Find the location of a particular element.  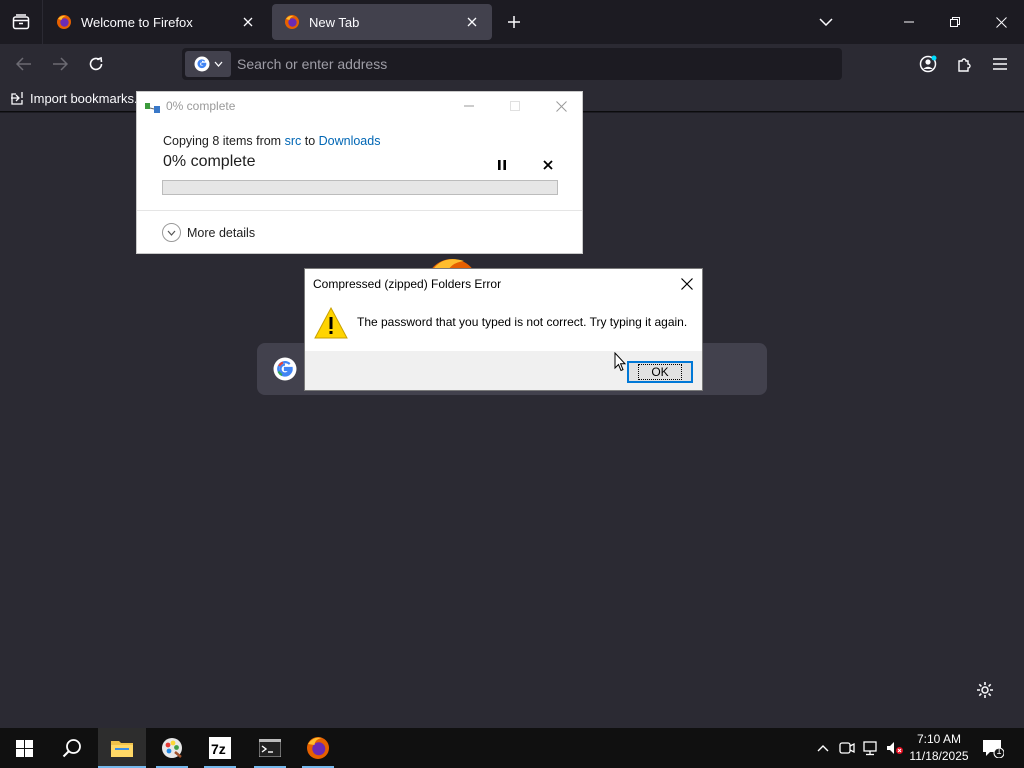

firefox-view-icon is located at coordinates (21, 22).